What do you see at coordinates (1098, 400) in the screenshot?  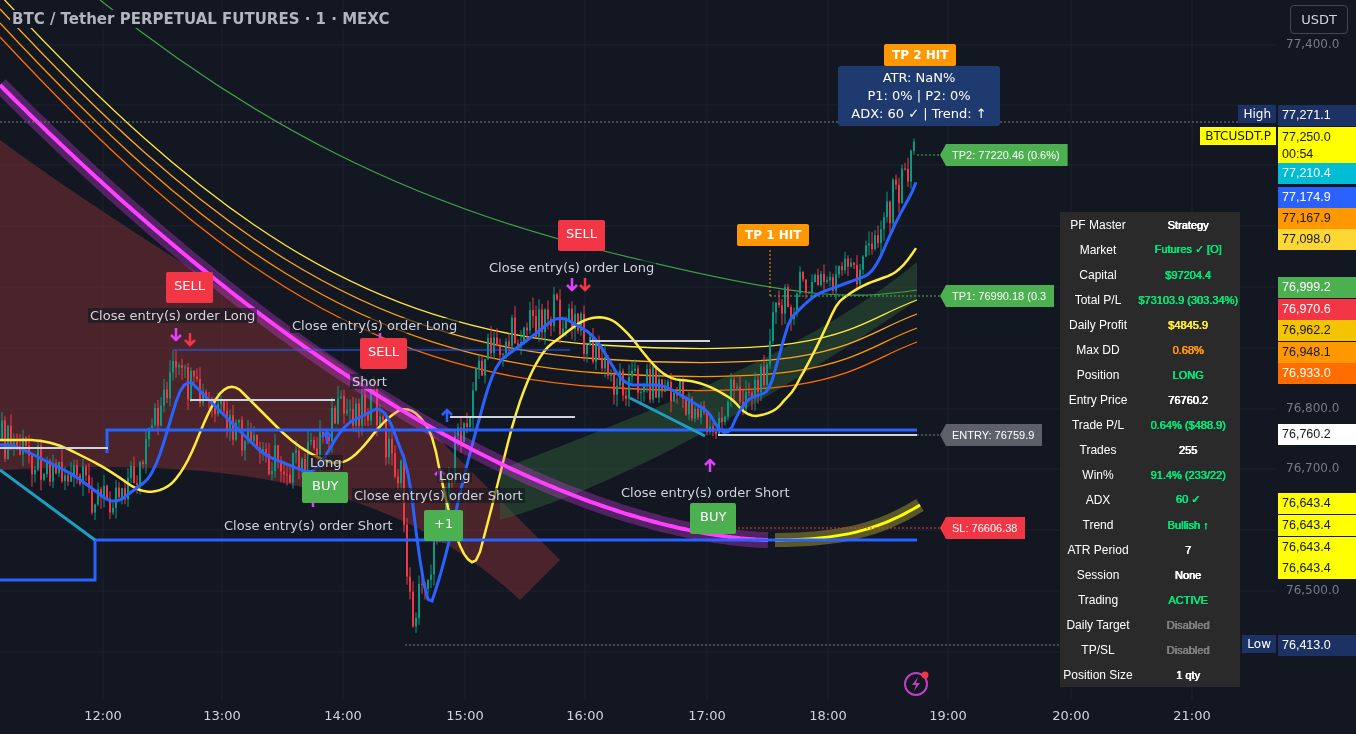 I see `stat-label: Entry Price` at bounding box center [1098, 400].